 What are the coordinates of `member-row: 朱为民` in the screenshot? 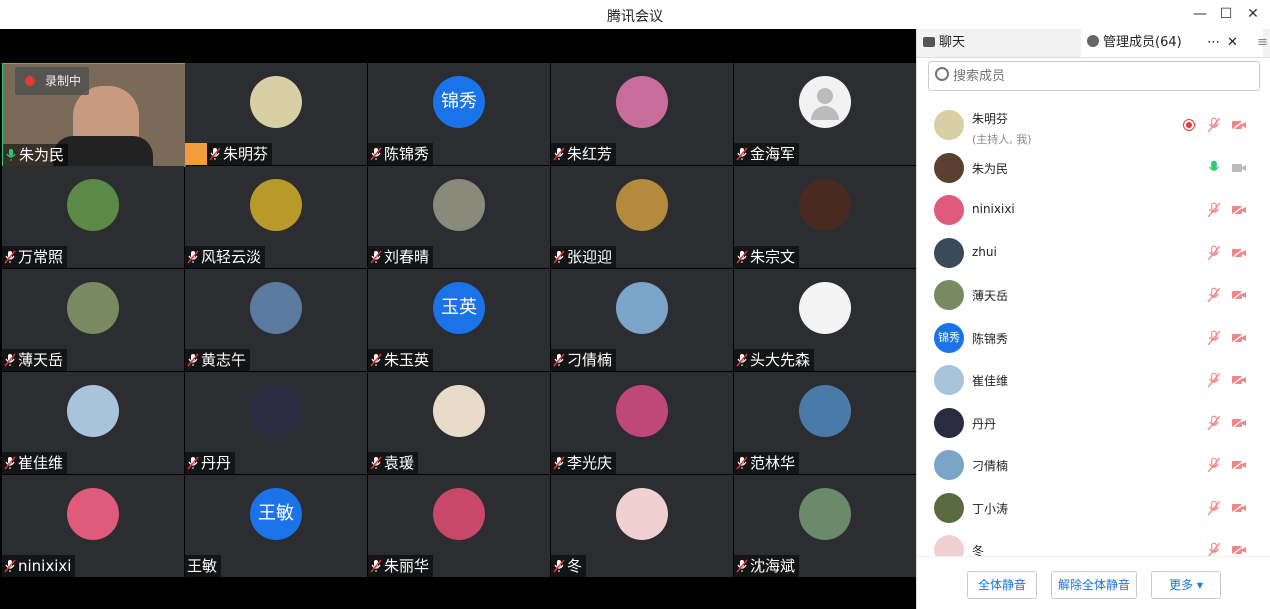 It's located at (1093, 169).